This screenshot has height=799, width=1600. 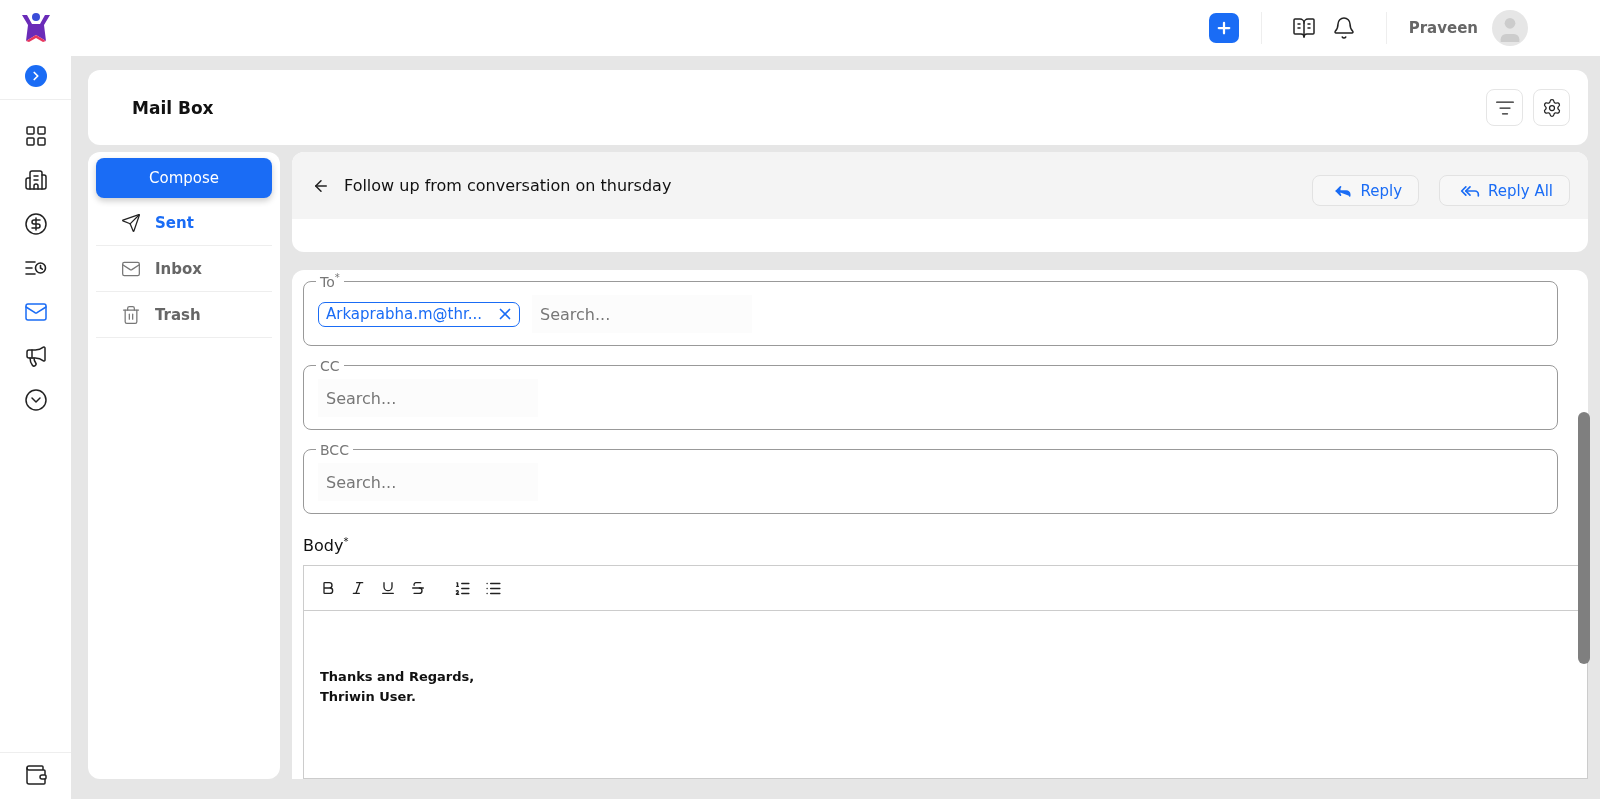 What do you see at coordinates (35, 180) in the screenshot?
I see `building-icon` at bounding box center [35, 180].